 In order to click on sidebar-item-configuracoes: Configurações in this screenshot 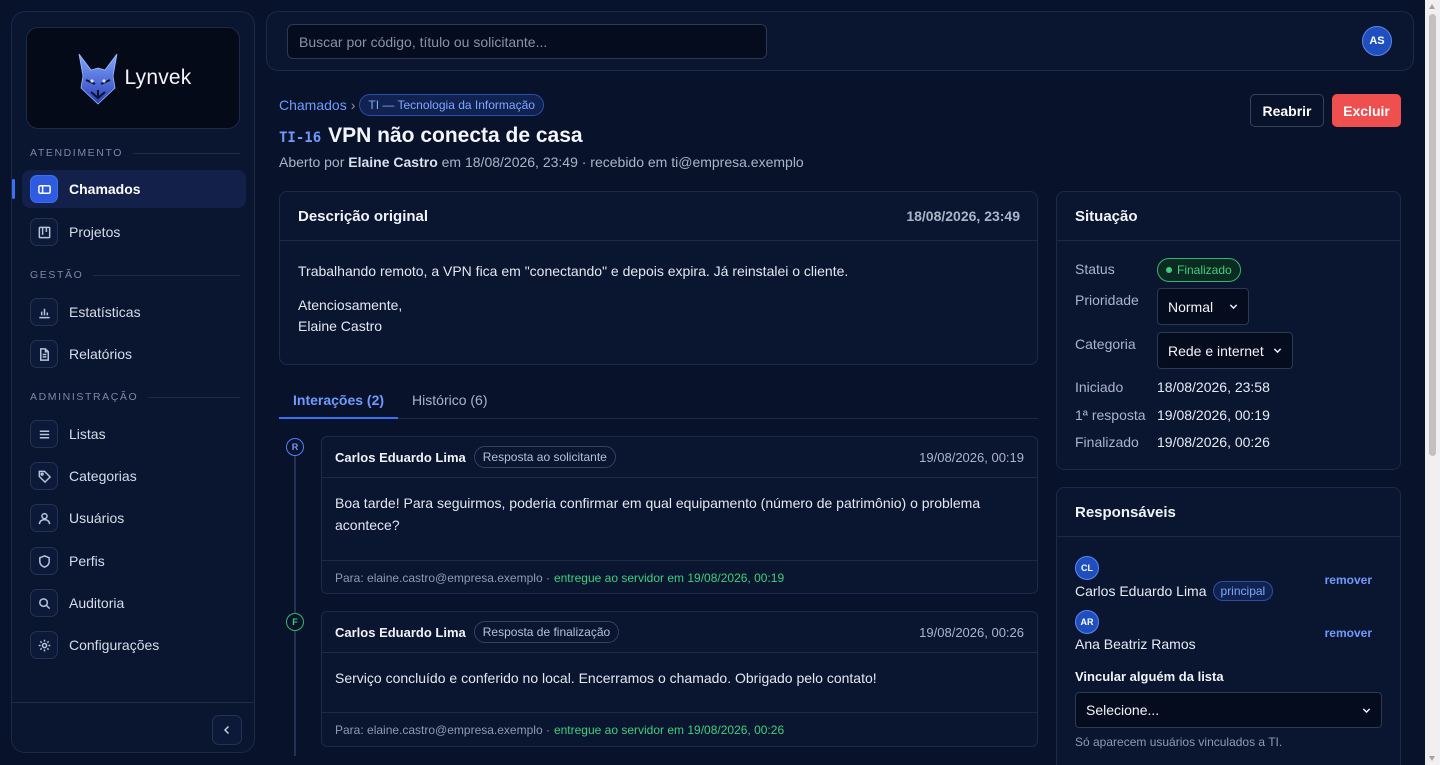, I will do `click(134, 645)`.